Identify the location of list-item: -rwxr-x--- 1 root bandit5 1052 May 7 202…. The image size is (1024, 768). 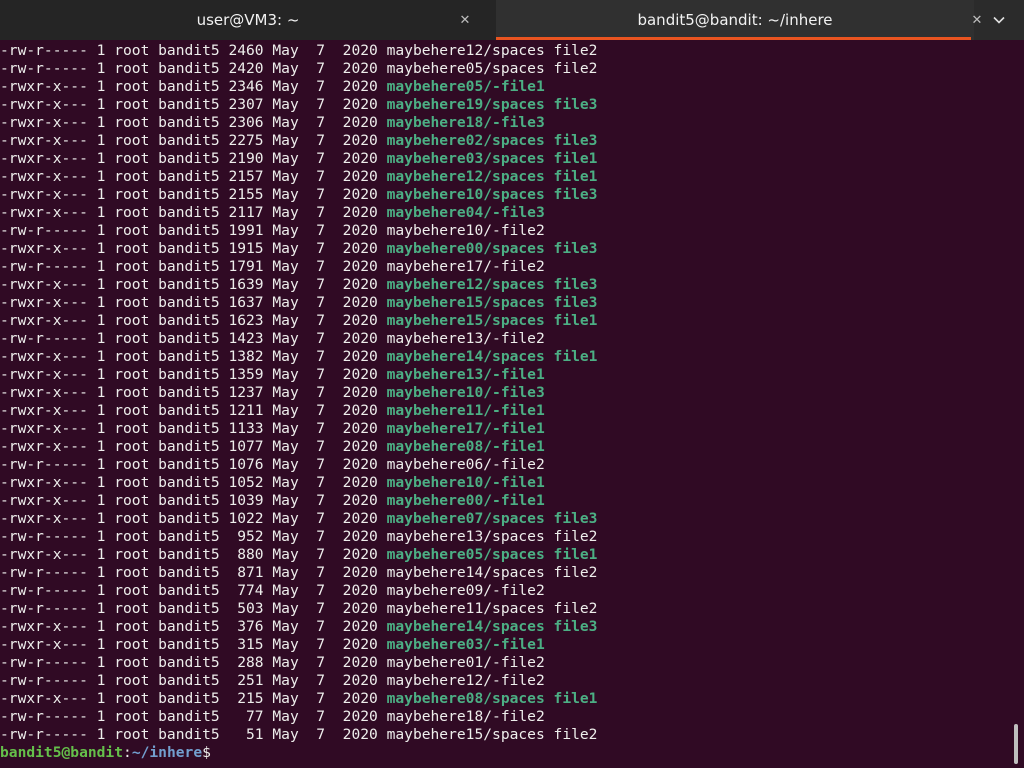
(505, 483).